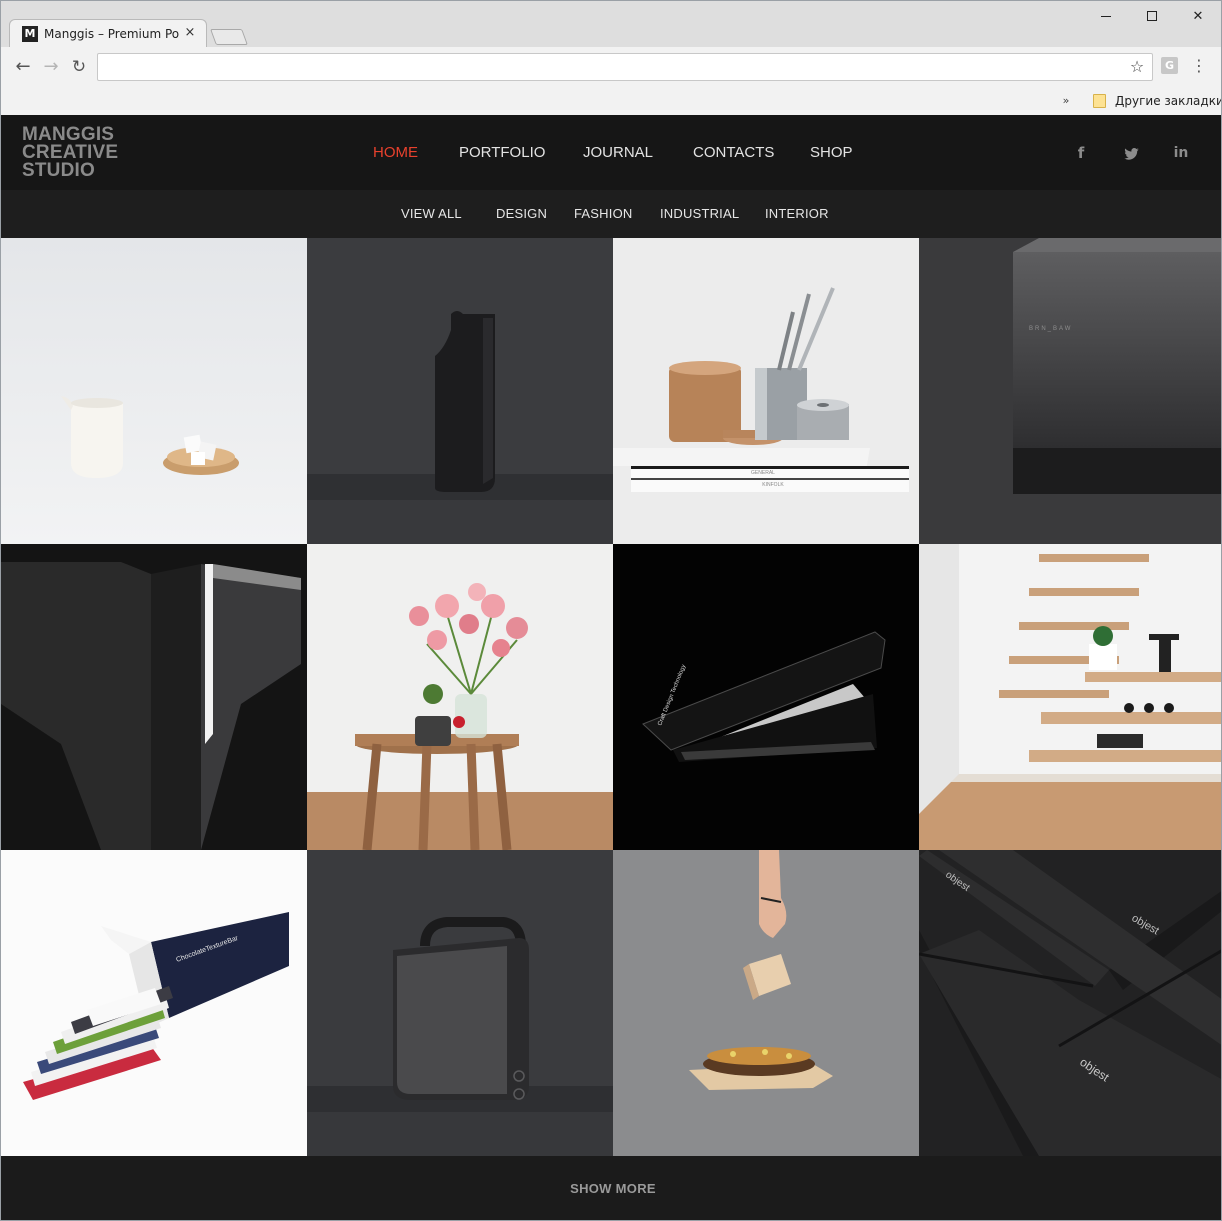 This screenshot has height=1221, width=1222. I want to click on show-more-button: SHOW MORE, so click(613, 1189).